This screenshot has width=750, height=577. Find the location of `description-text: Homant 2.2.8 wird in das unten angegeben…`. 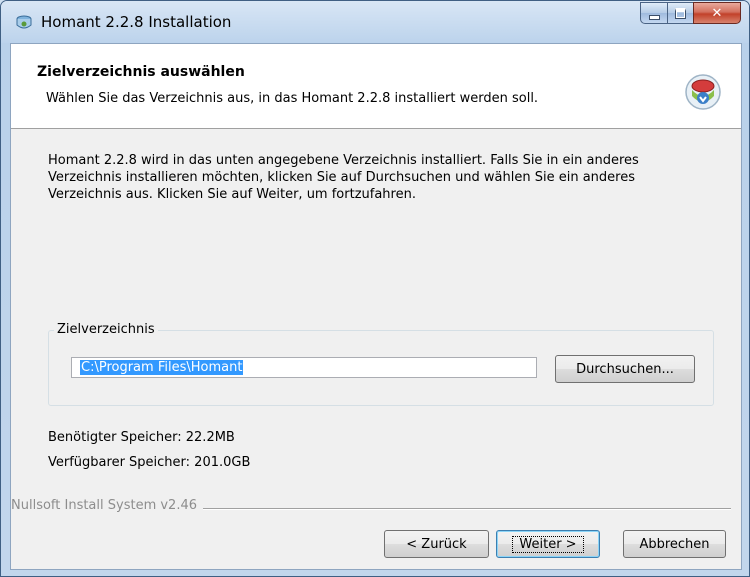

description-text: Homant 2.2.8 wird in das unten angegeben… is located at coordinates (343, 177).